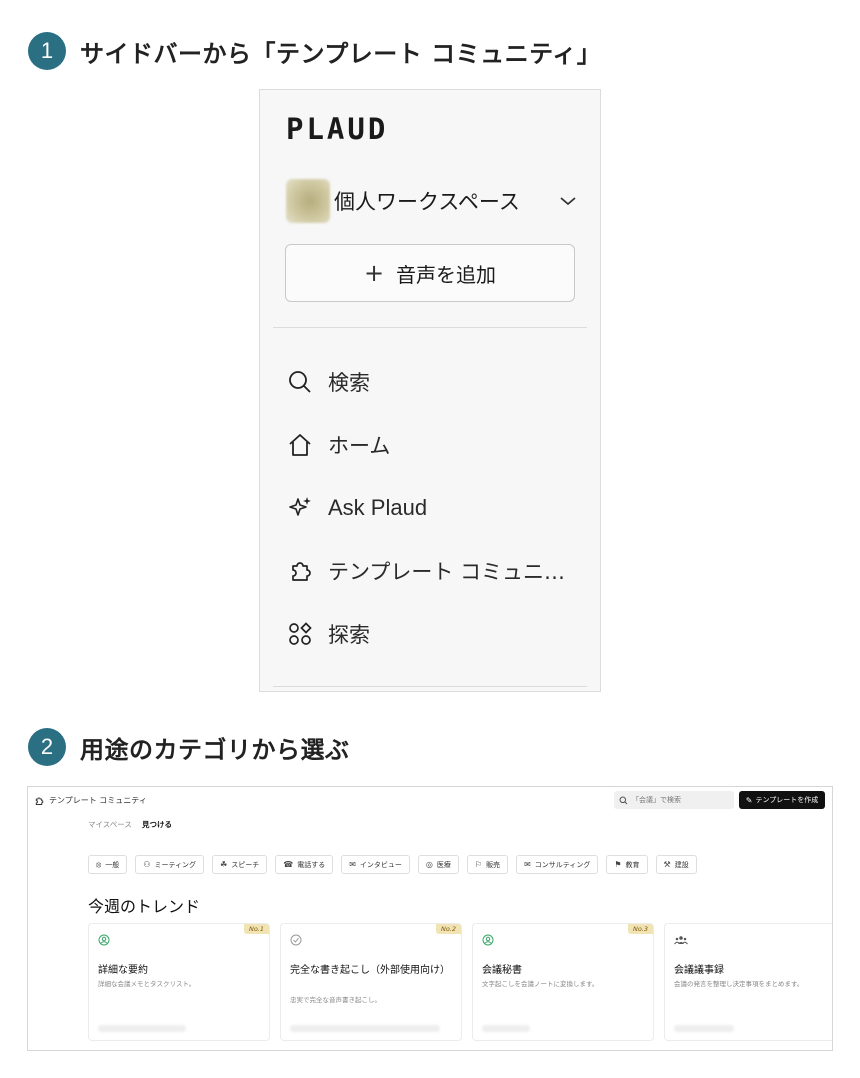 This screenshot has height=1078, width=860. What do you see at coordinates (157, 824) in the screenshot?
I see `tab-discover: 見つける` at bounding box center [157, 824].